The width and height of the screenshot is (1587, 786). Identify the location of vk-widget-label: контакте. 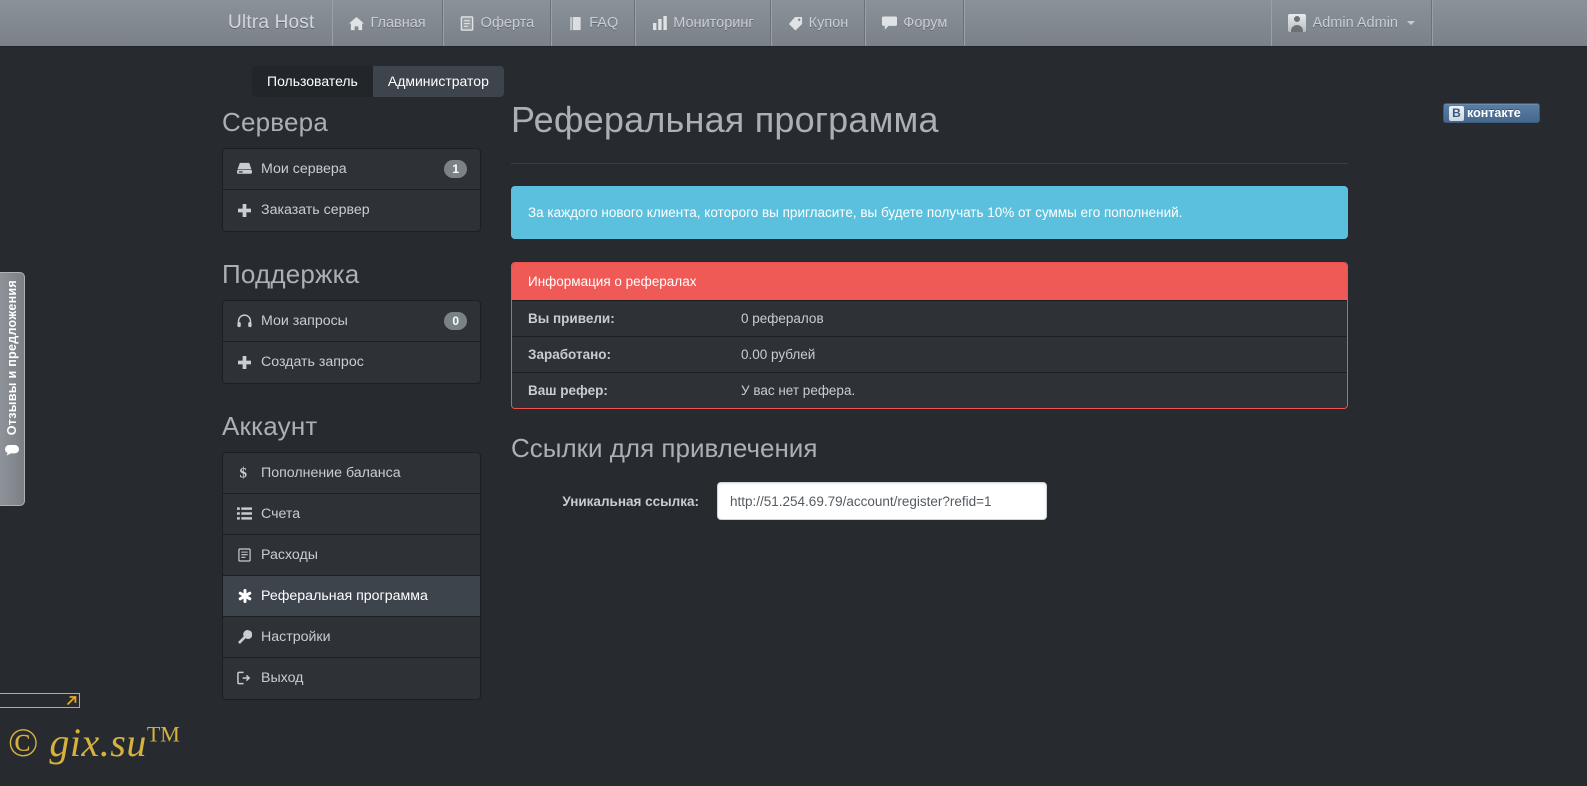
(1494, 113).